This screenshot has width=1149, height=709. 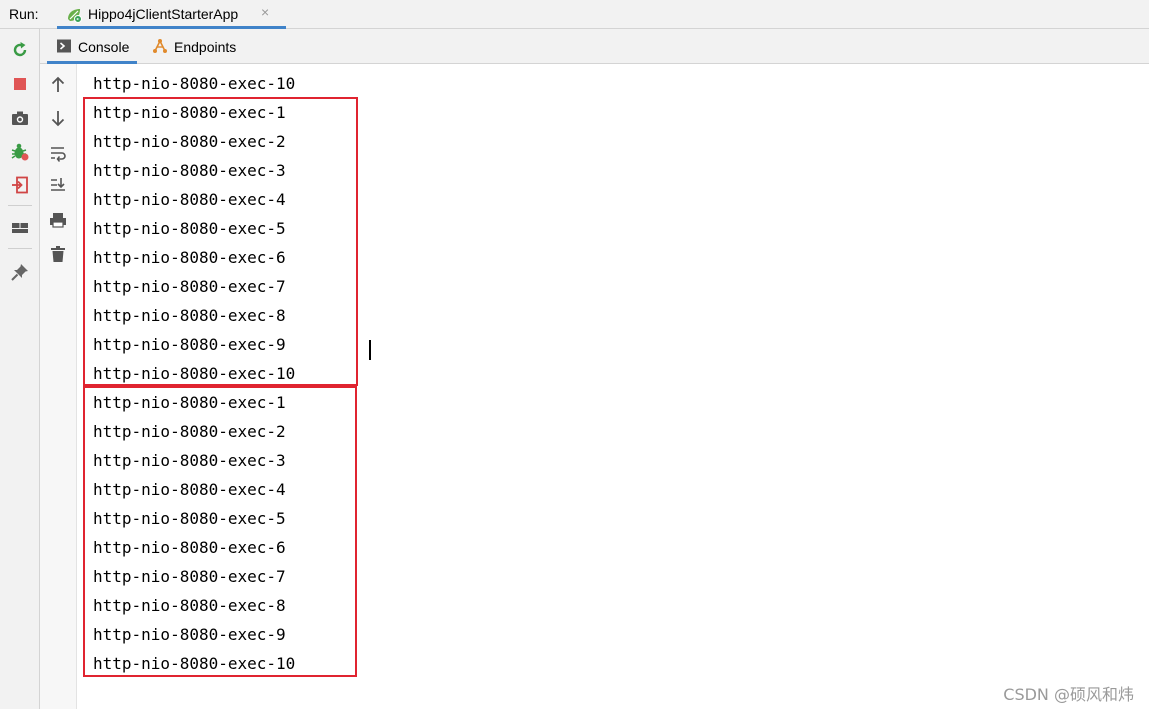 I want to click on run-config-title: Hippo4jClientStarterApp, so click(x=163, y=14).